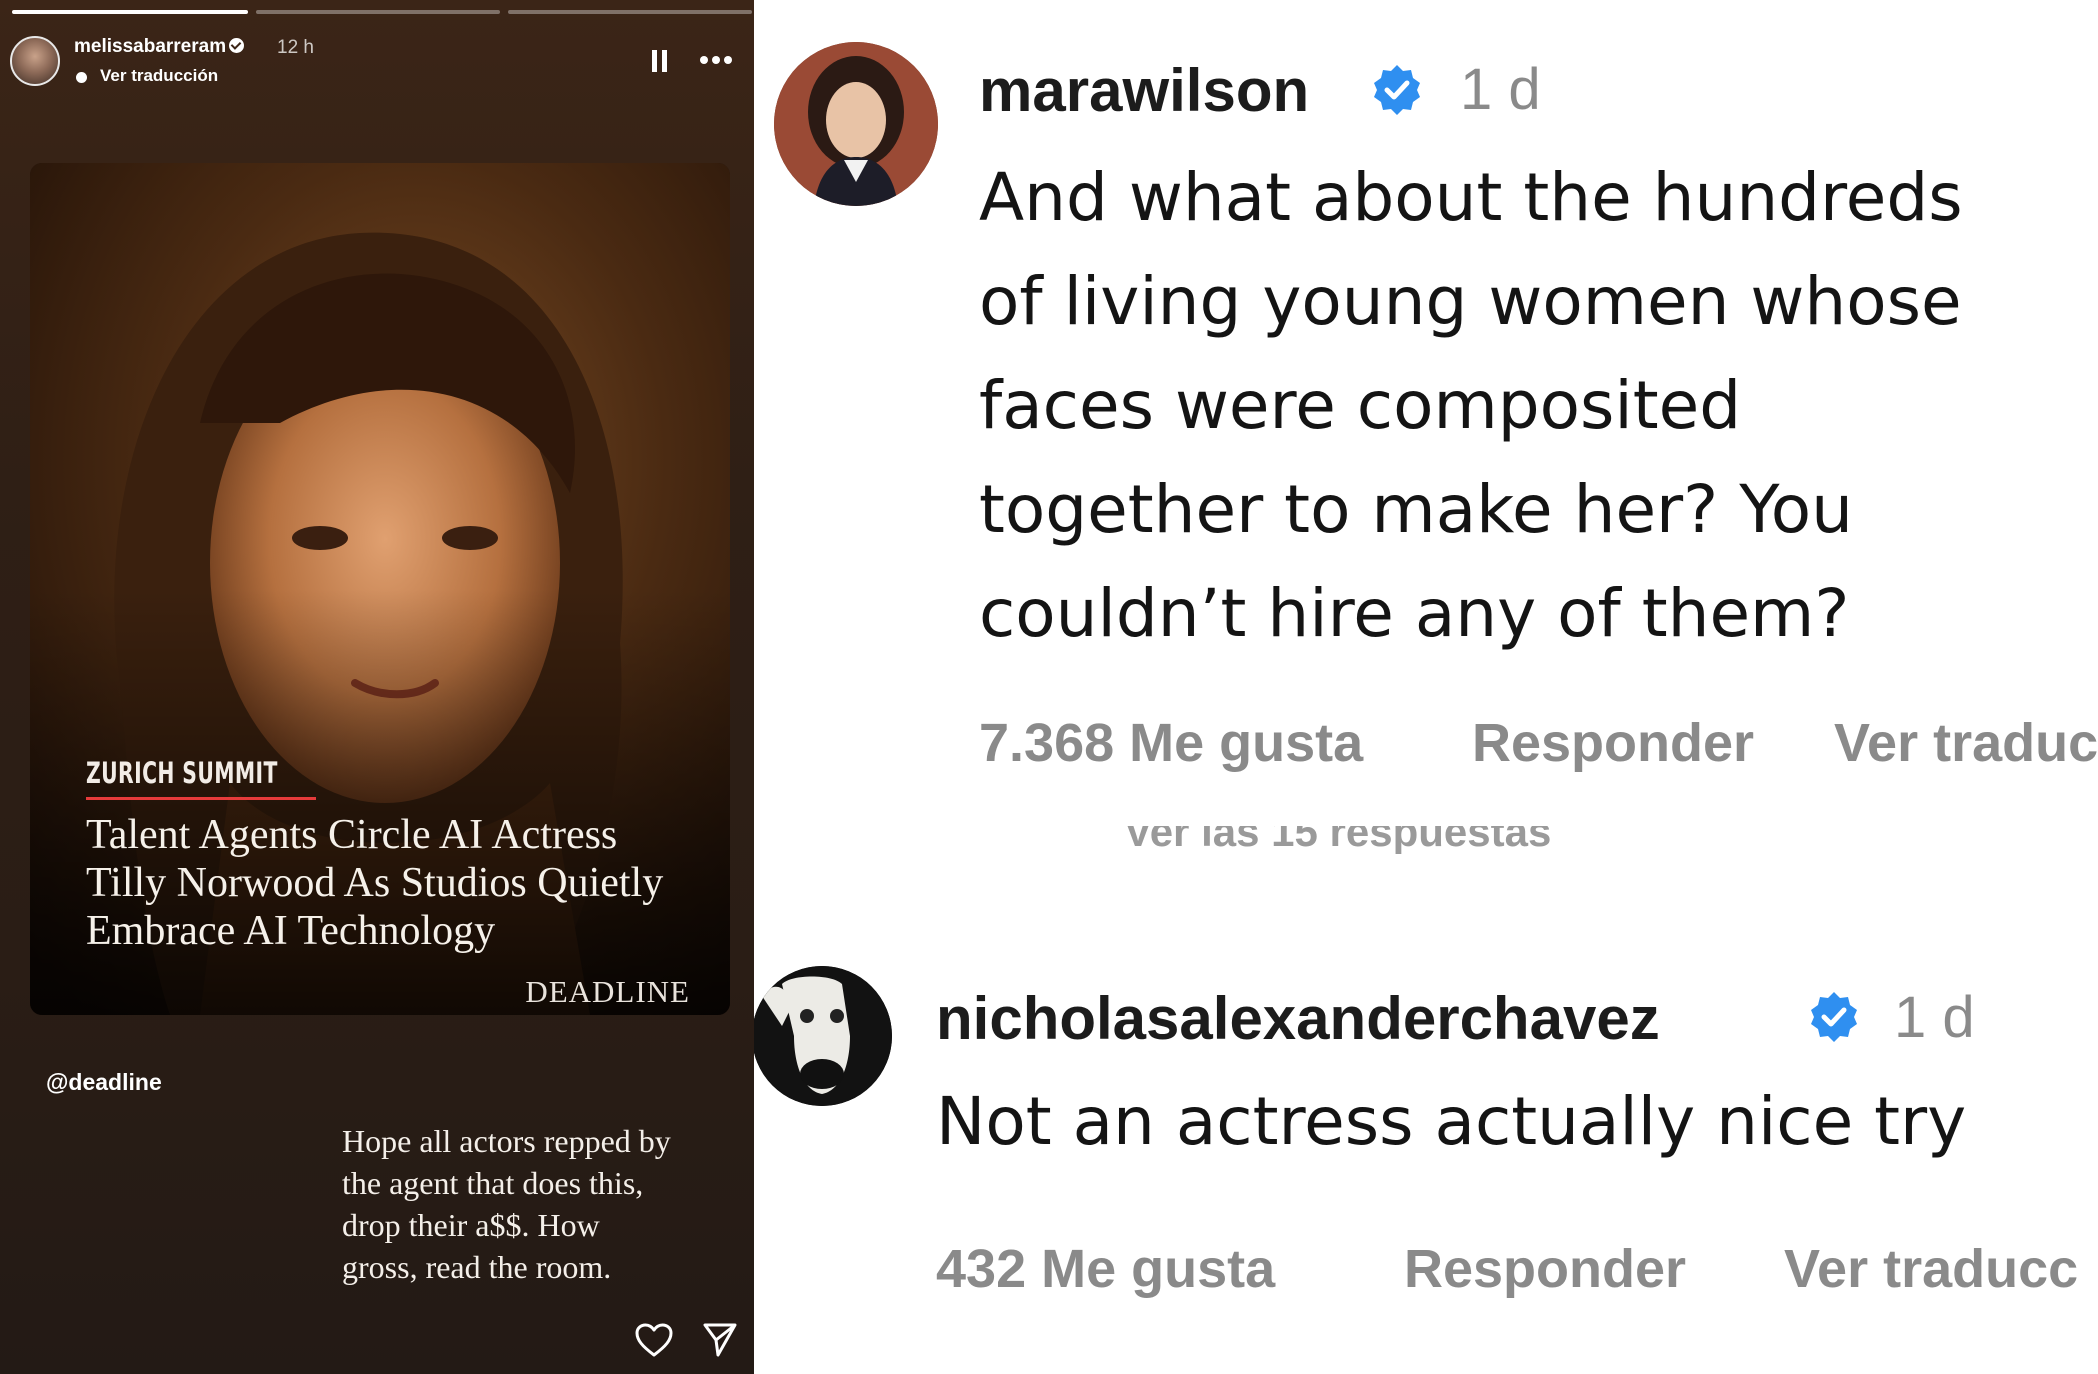 The image size is (2098, 1374). I want to click on comment-like-count: 7.368 Me gusta, so click(1171, 743).